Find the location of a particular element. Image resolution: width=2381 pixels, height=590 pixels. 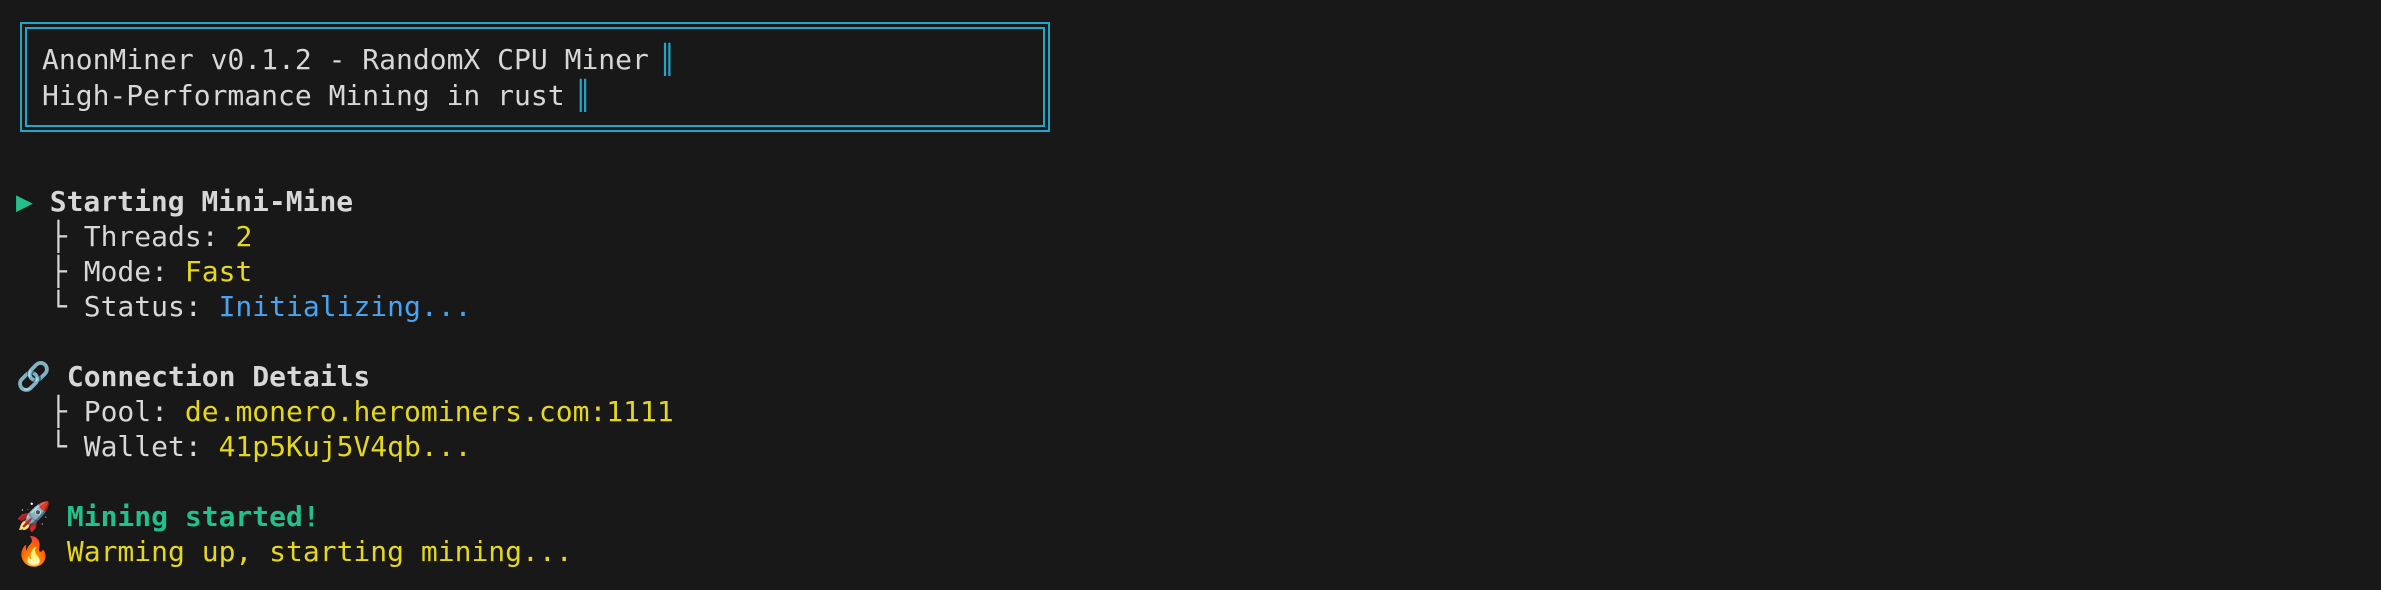

banner-subtitle: High-Performance Mining in rust is located at coordinates (303, 95).